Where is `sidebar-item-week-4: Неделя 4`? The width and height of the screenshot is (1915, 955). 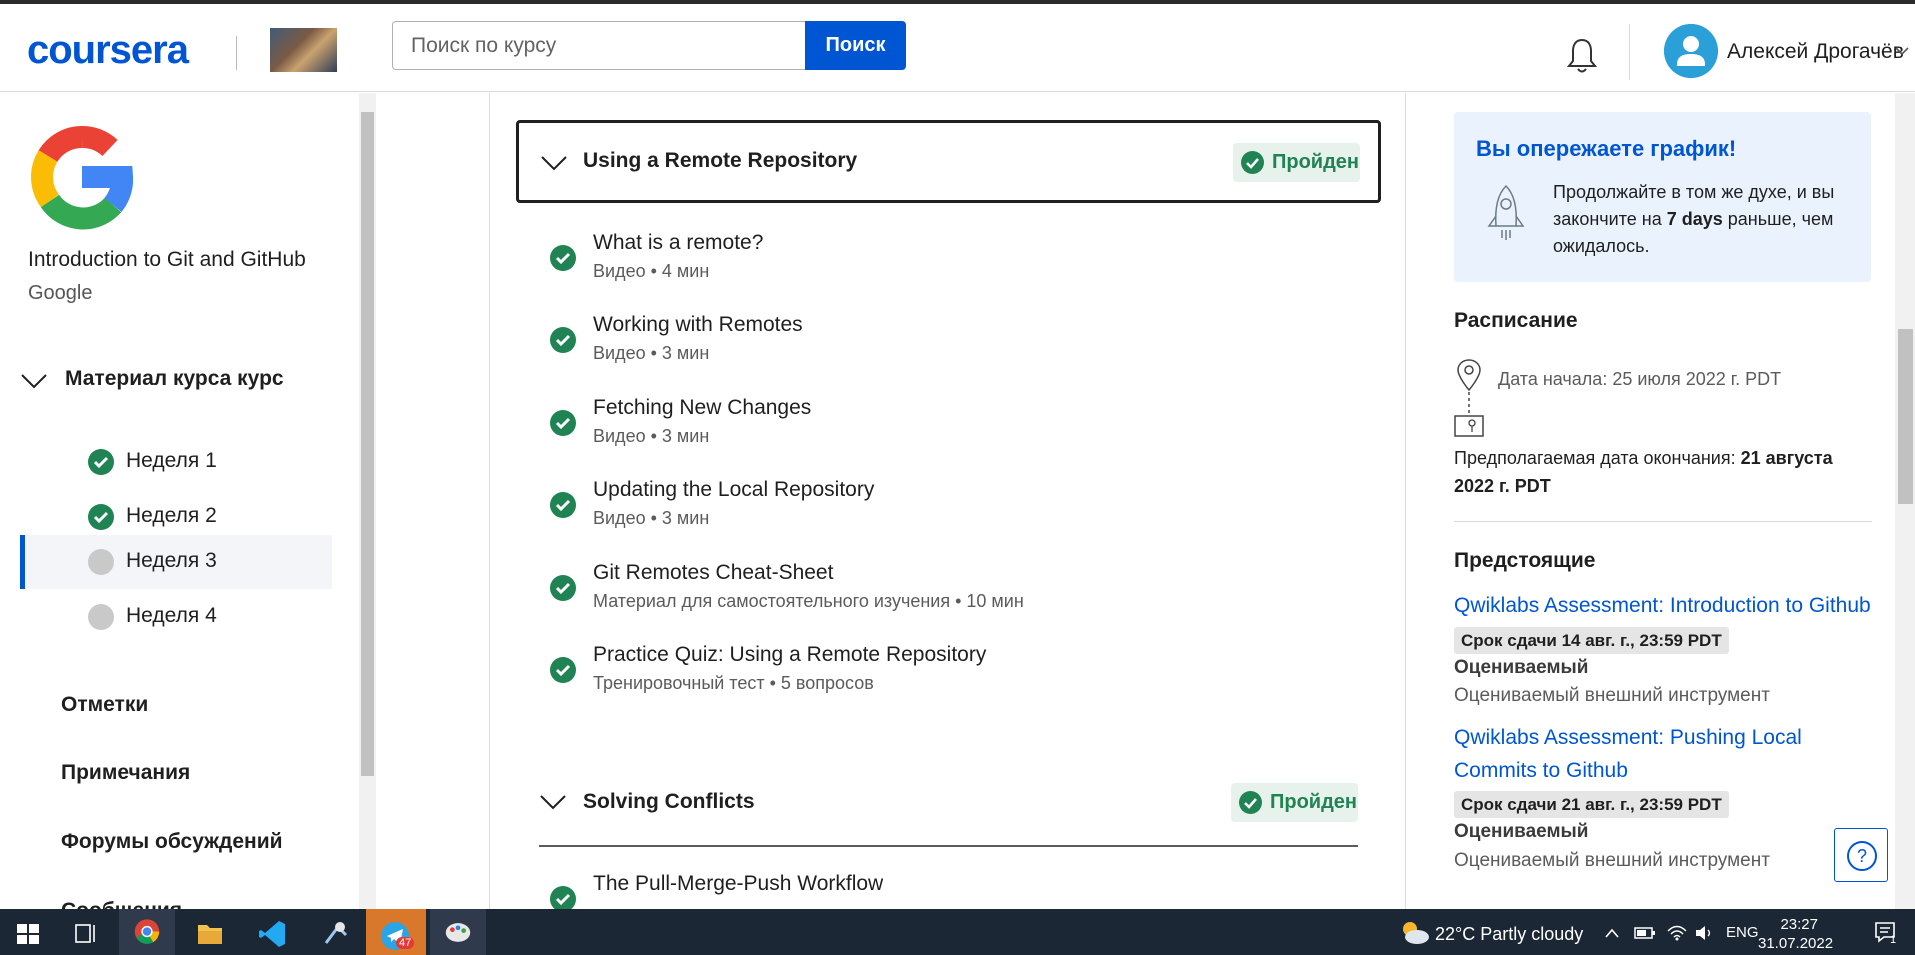 sidebar-item-week-4: Неделя 4 is located at coordinates (176, 617).